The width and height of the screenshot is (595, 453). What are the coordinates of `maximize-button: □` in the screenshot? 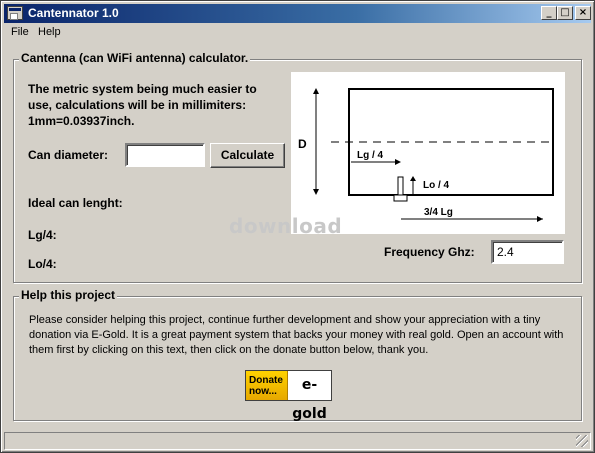 It's located at (565, 13).